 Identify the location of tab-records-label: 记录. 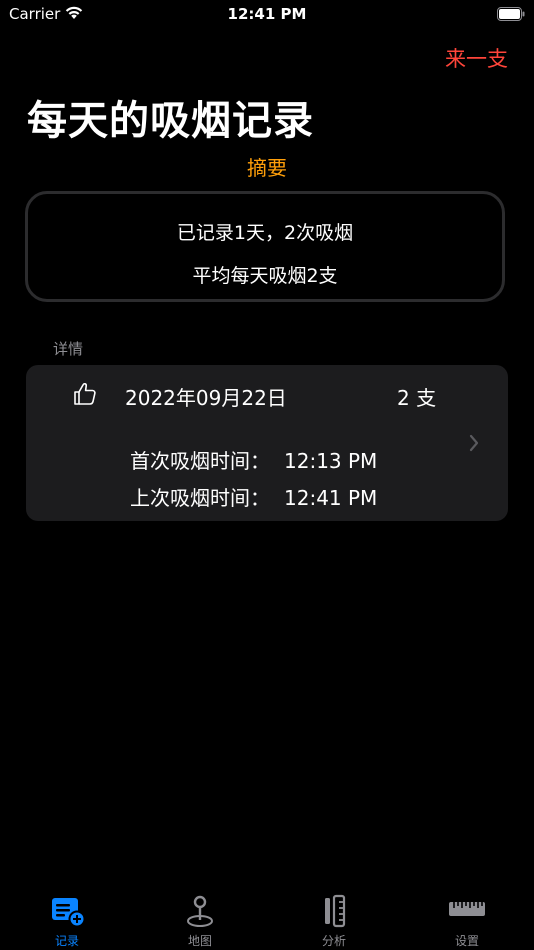
(66, 941).